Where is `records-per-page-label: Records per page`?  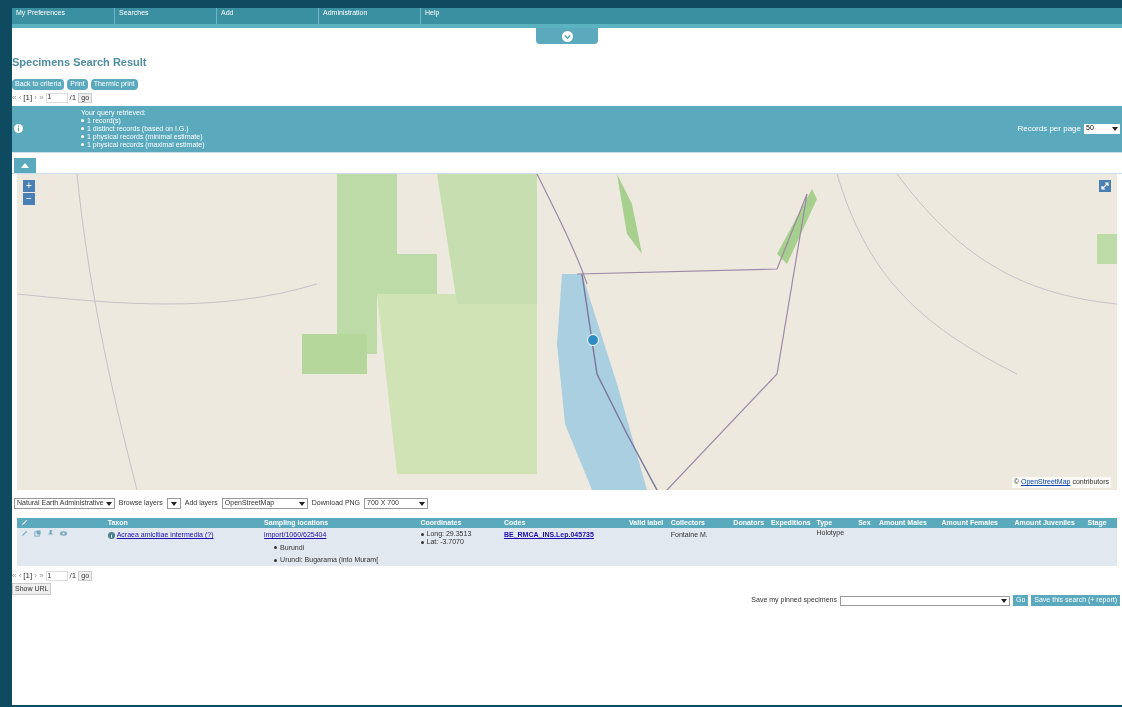 records-per-page-label: Records per page is located at coordinates (1049, 128).